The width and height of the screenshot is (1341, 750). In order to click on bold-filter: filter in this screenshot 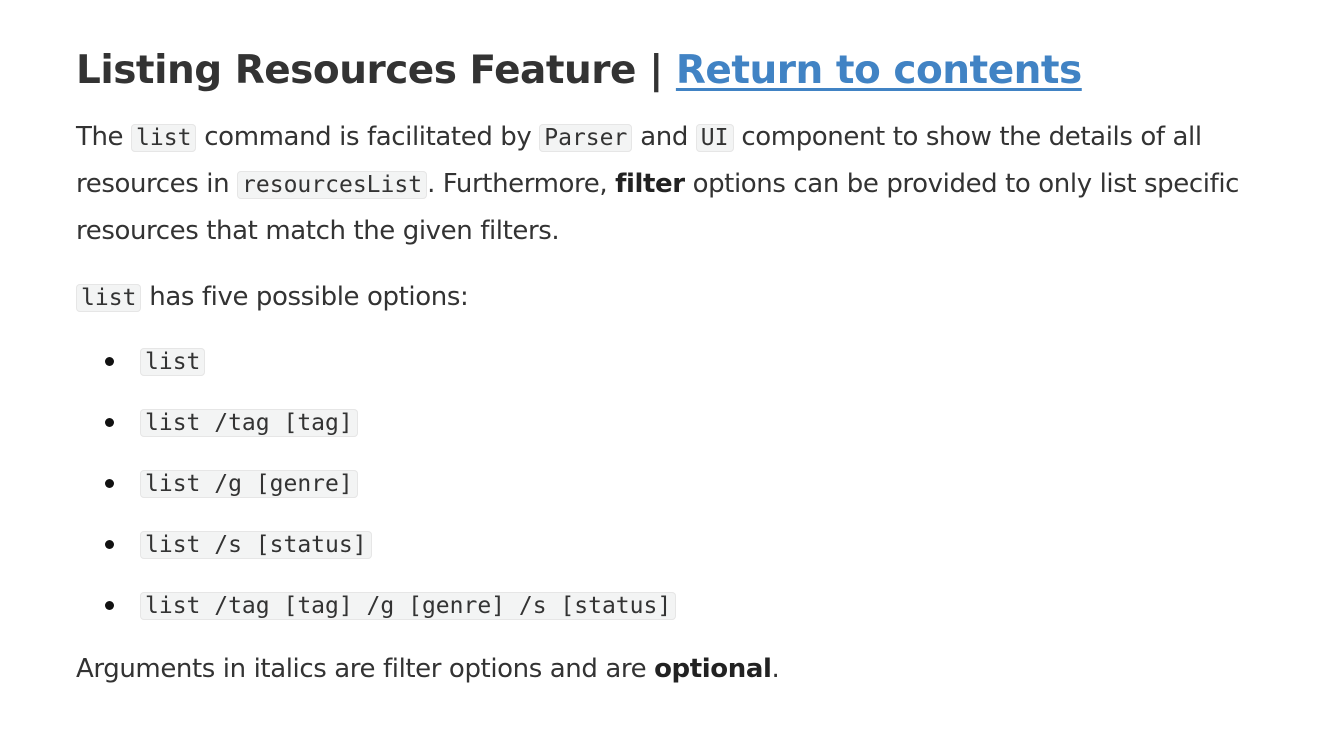, I will do `click(650, 184)`.